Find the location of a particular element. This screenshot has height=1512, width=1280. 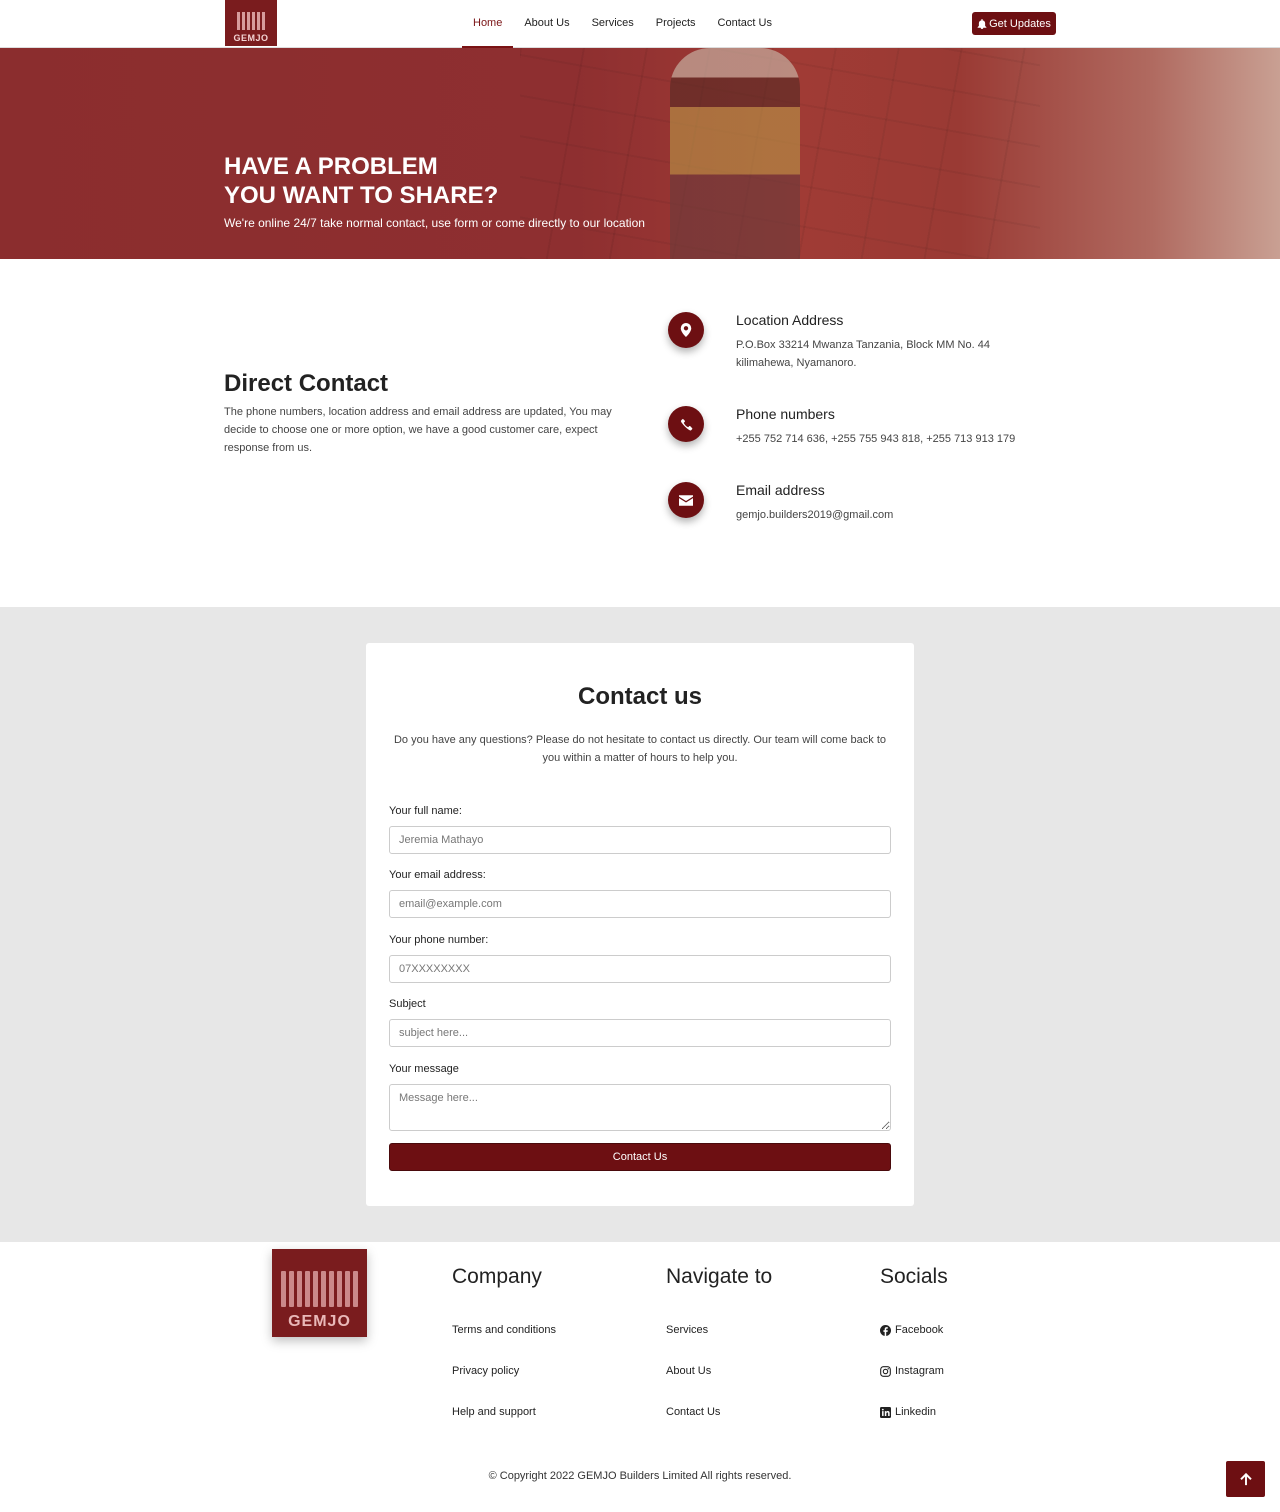

footer-link-contact: Contact Us is located at coordinates (719, 1411).